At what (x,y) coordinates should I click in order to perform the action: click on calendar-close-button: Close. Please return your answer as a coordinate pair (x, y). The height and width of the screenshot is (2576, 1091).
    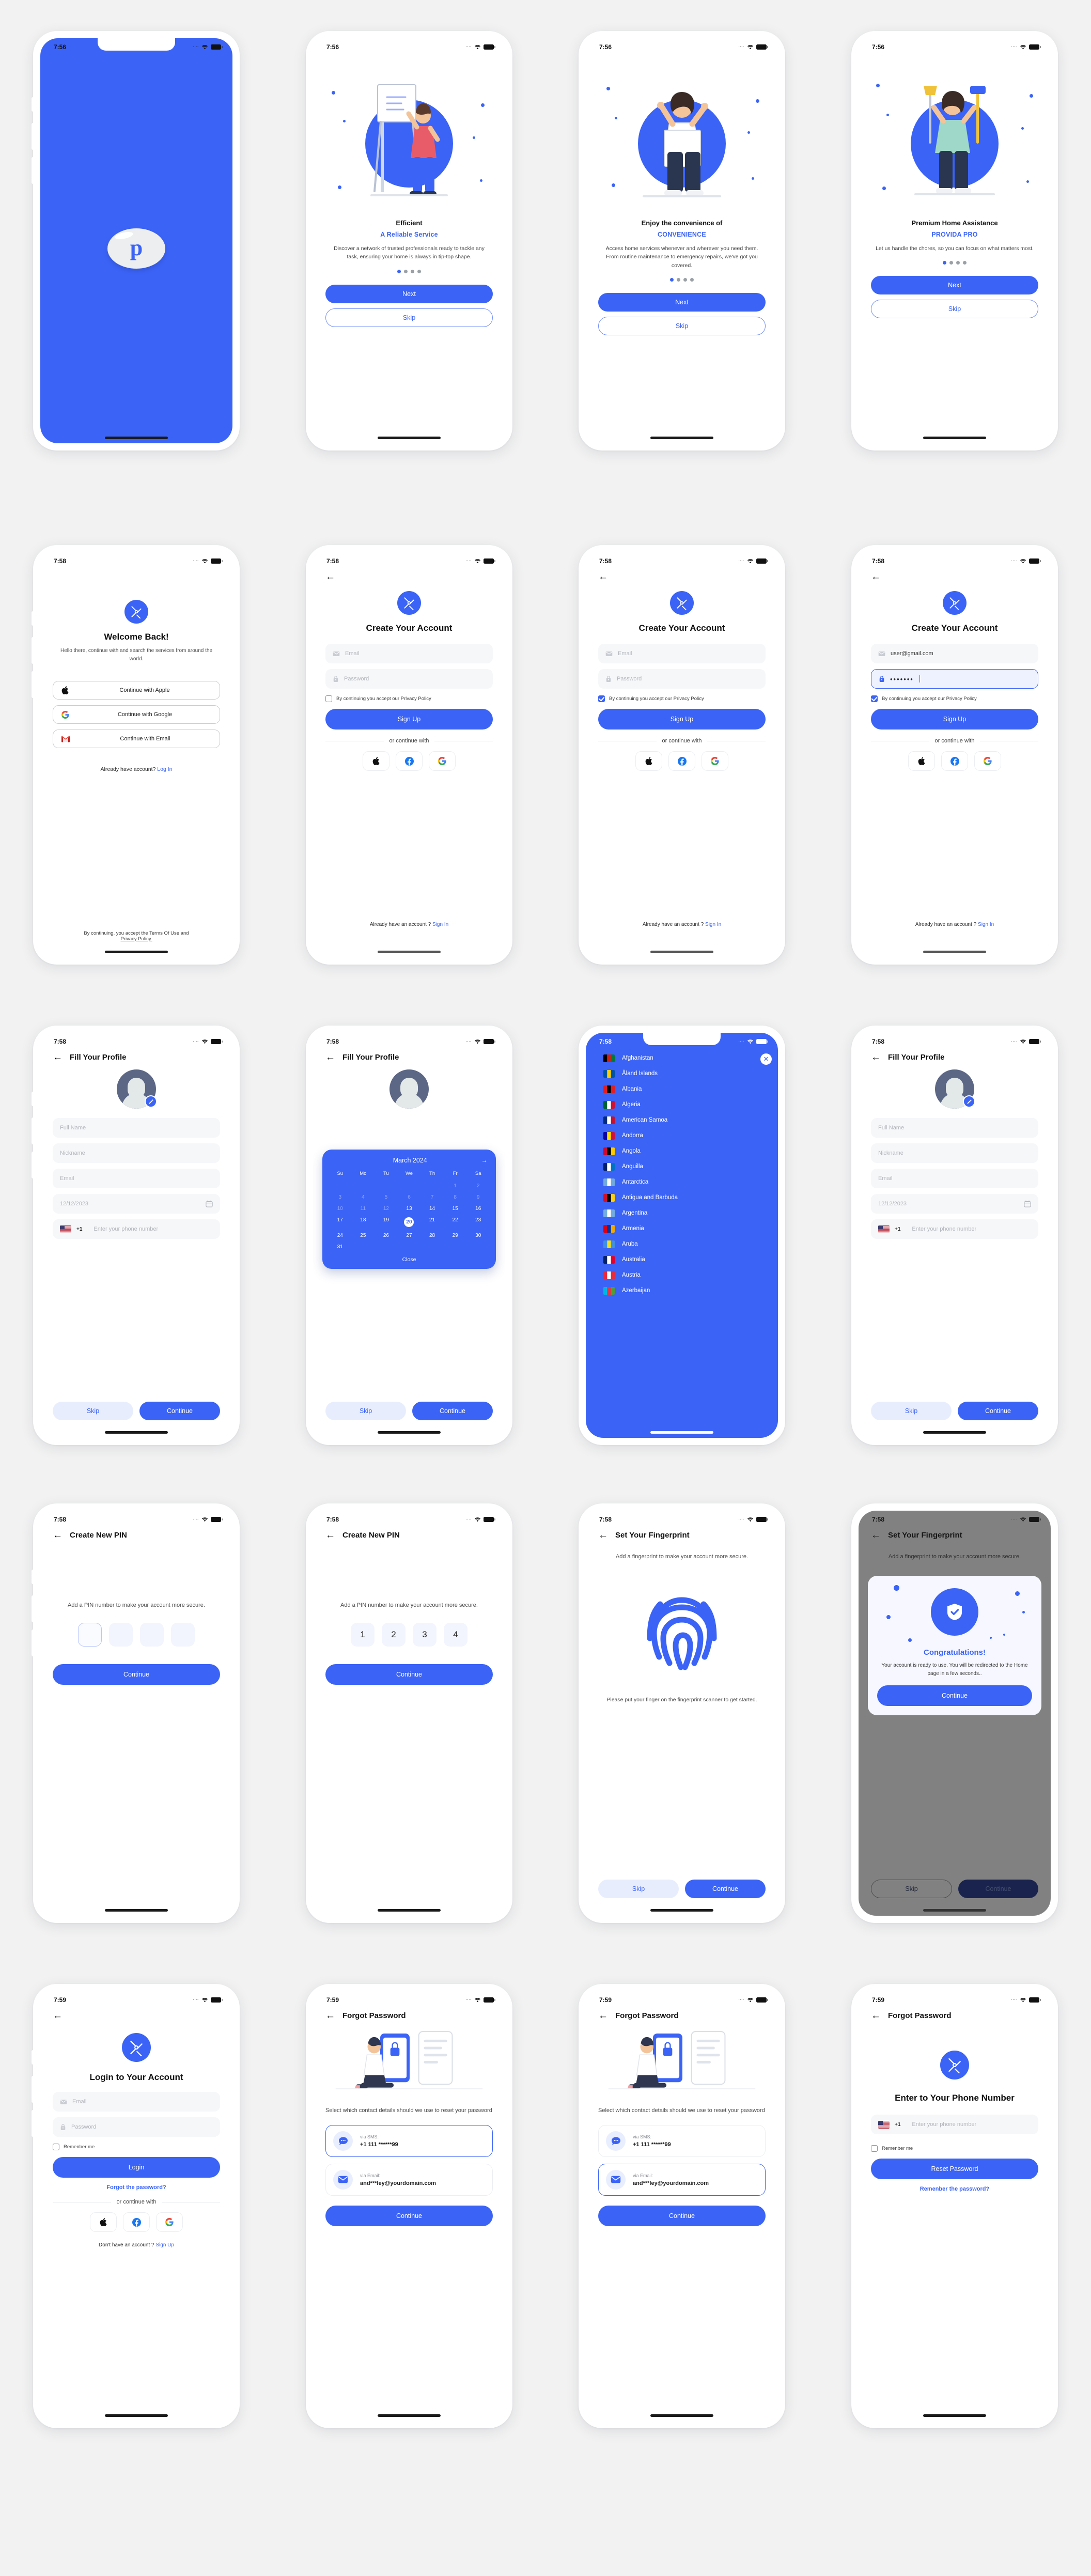
    Looking at the image, I should click on (410, 1259).